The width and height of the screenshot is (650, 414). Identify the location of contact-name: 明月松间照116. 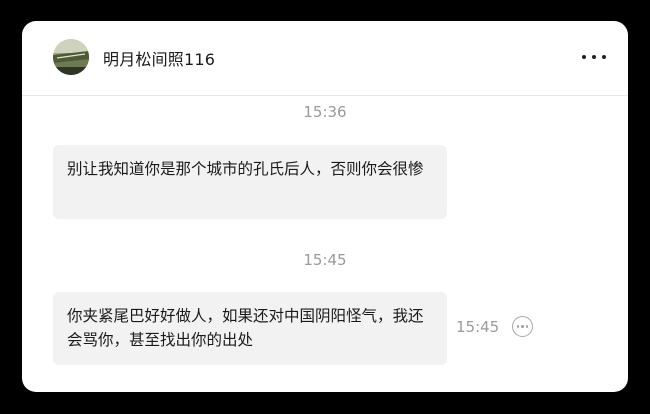
(159, 58).